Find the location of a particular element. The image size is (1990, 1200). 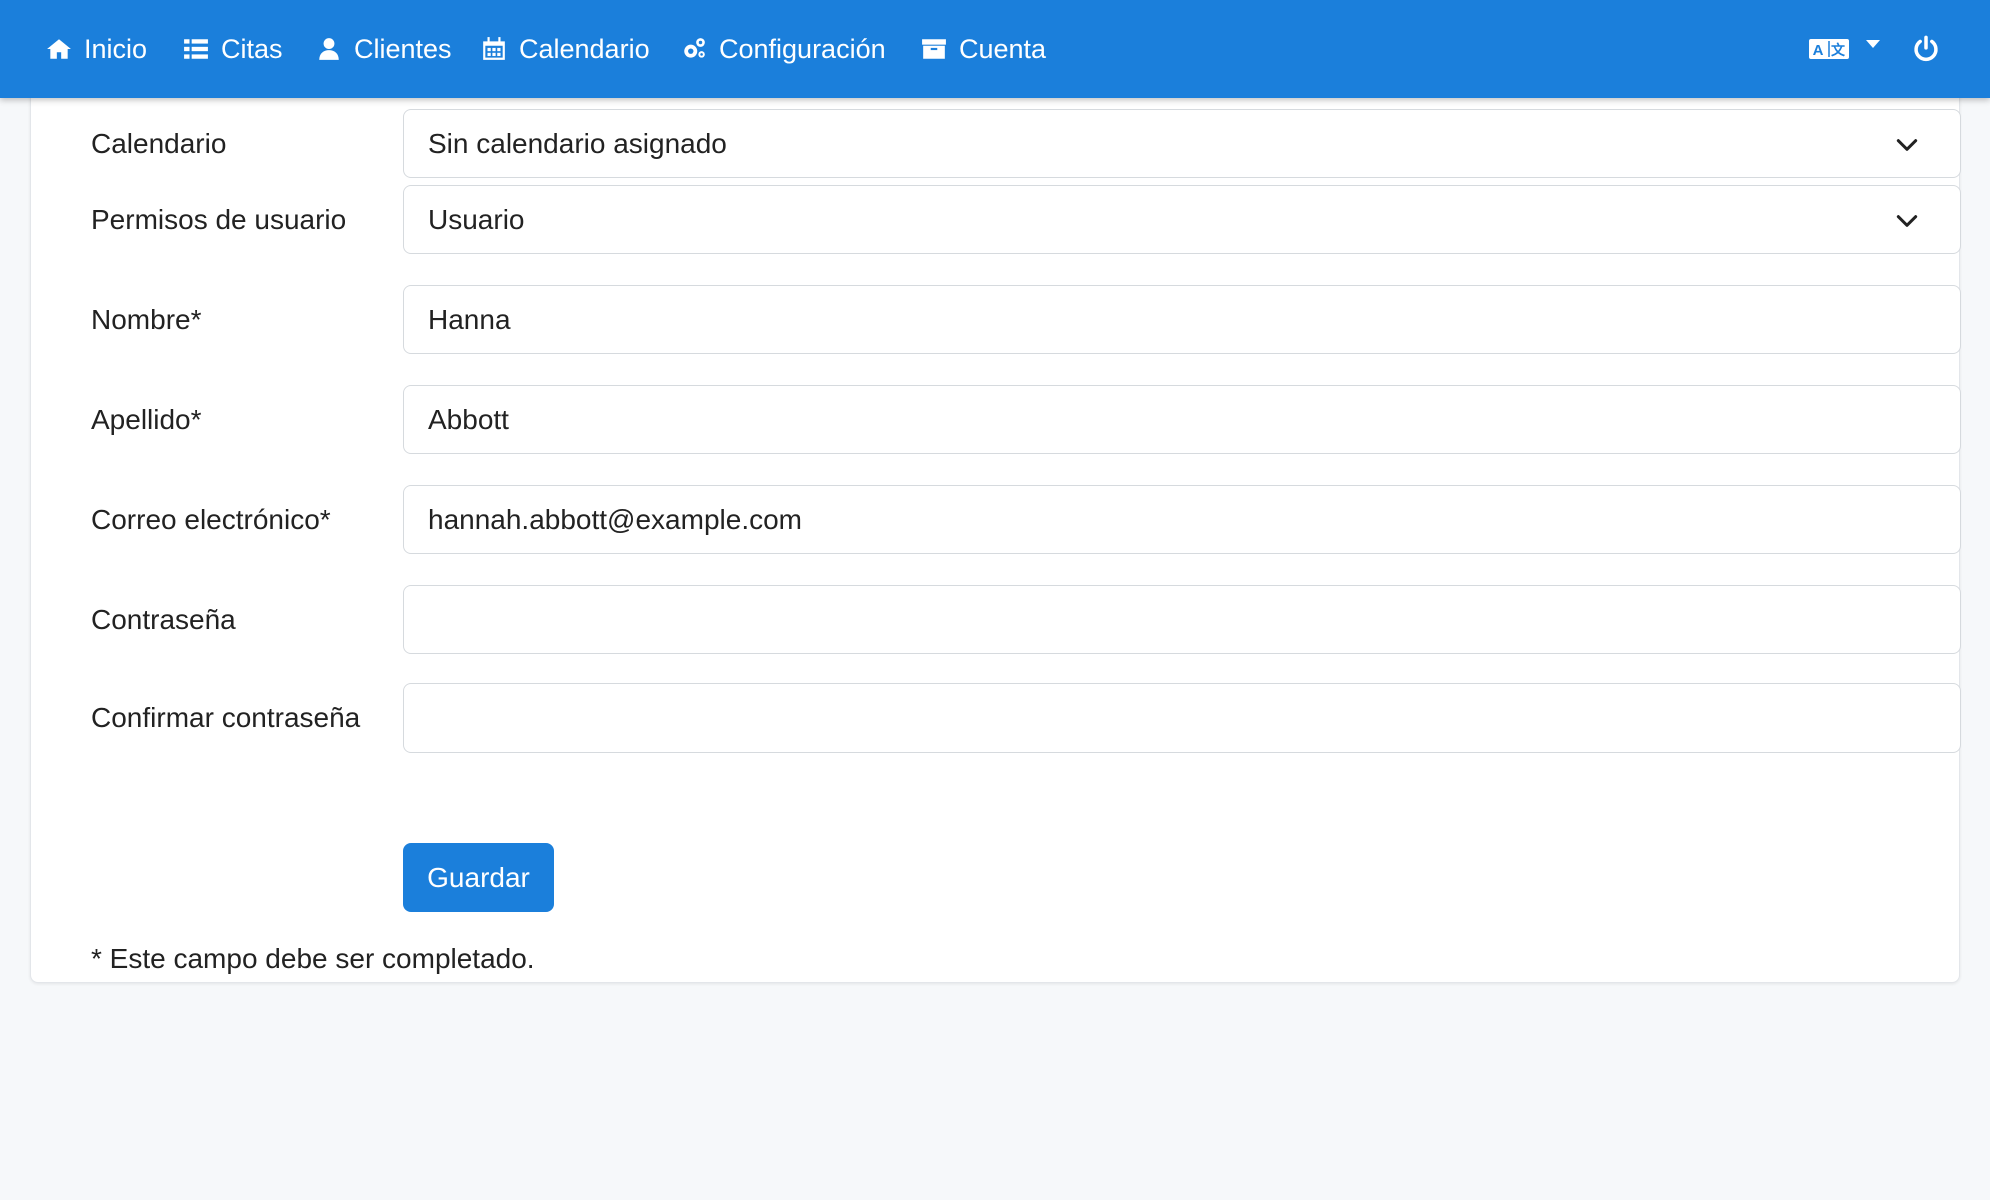

required-fields-note: * Este campo debe ser completado. is located at coordinates (313, 958).